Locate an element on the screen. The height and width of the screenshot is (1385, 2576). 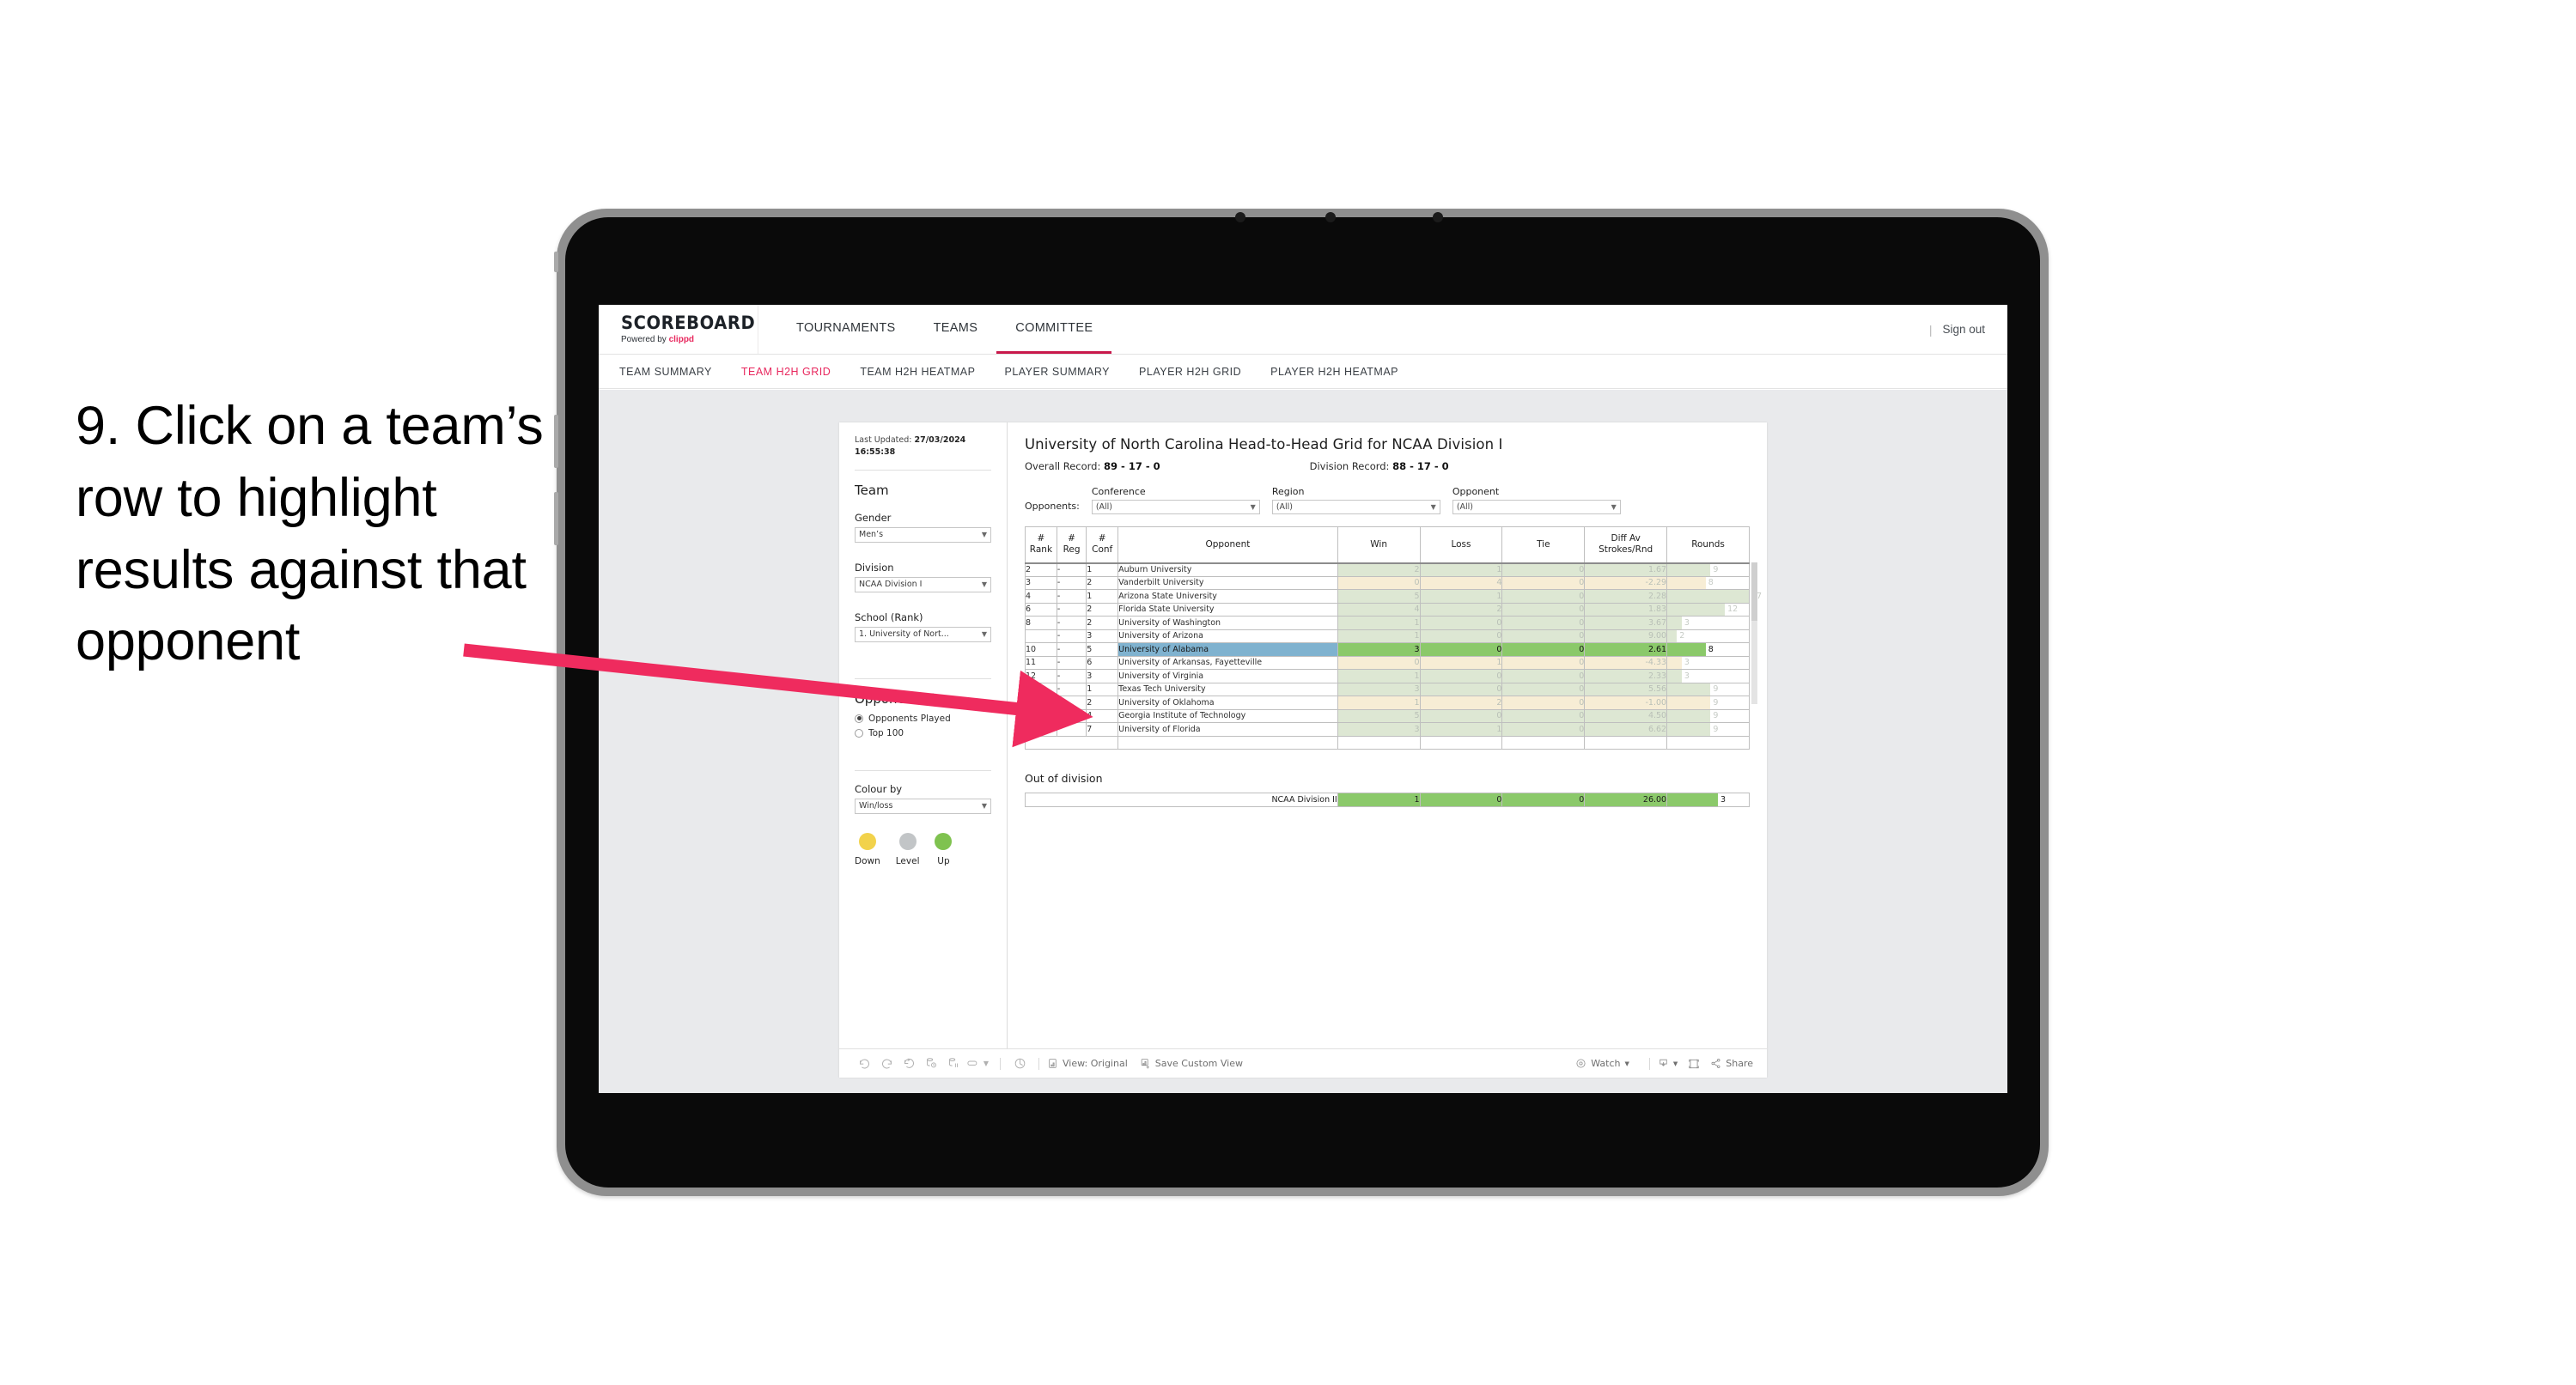
cell-conf: 5 is located at coordinates (1102, 649).